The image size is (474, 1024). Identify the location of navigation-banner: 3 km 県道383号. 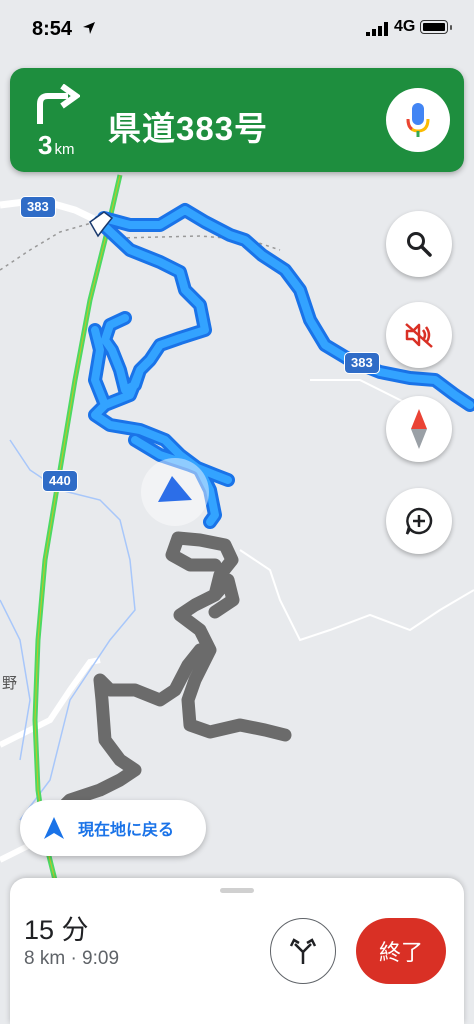
(237, 120).